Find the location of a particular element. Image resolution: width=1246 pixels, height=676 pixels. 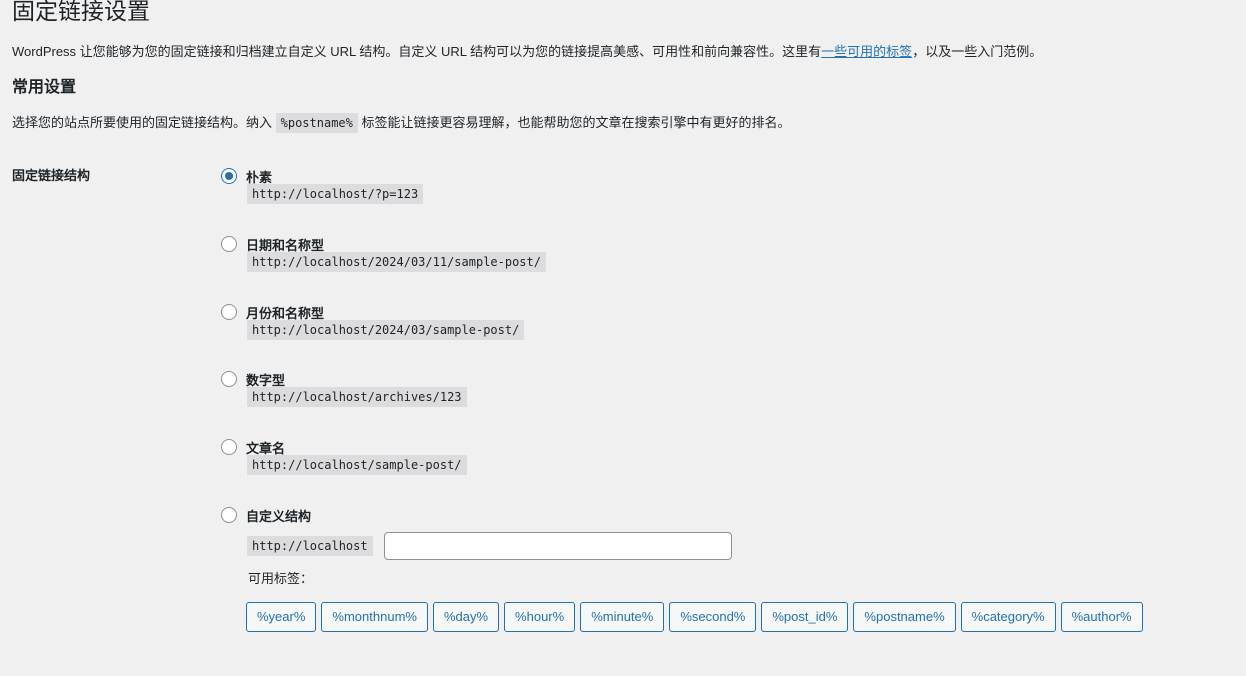

option-custom: 自定义结构 is located at coordinates (266, 515).